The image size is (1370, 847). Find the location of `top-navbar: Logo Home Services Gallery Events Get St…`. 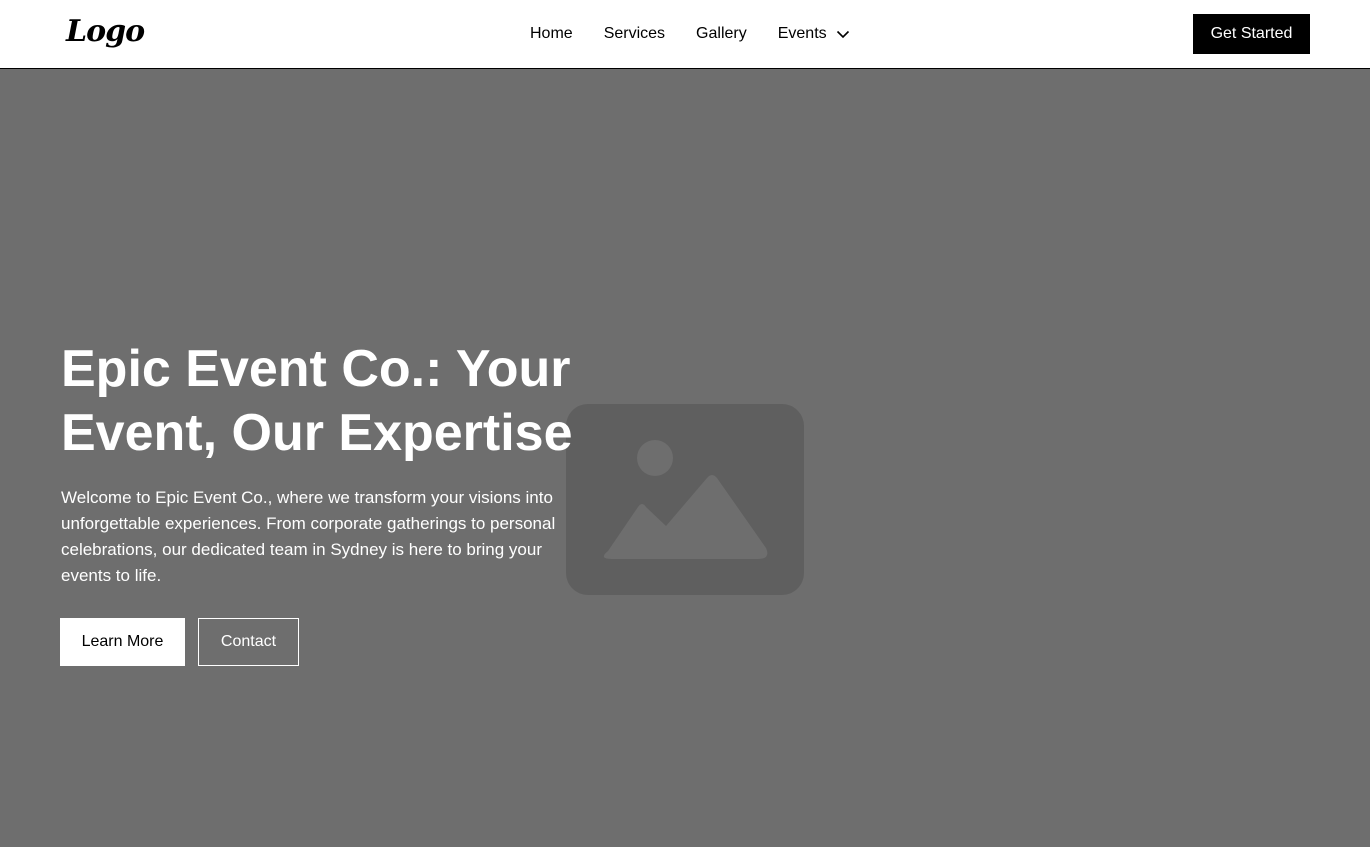

top-navbar: Logo Home Services Gallery Events Get St… is located at coordinates (685, 34).